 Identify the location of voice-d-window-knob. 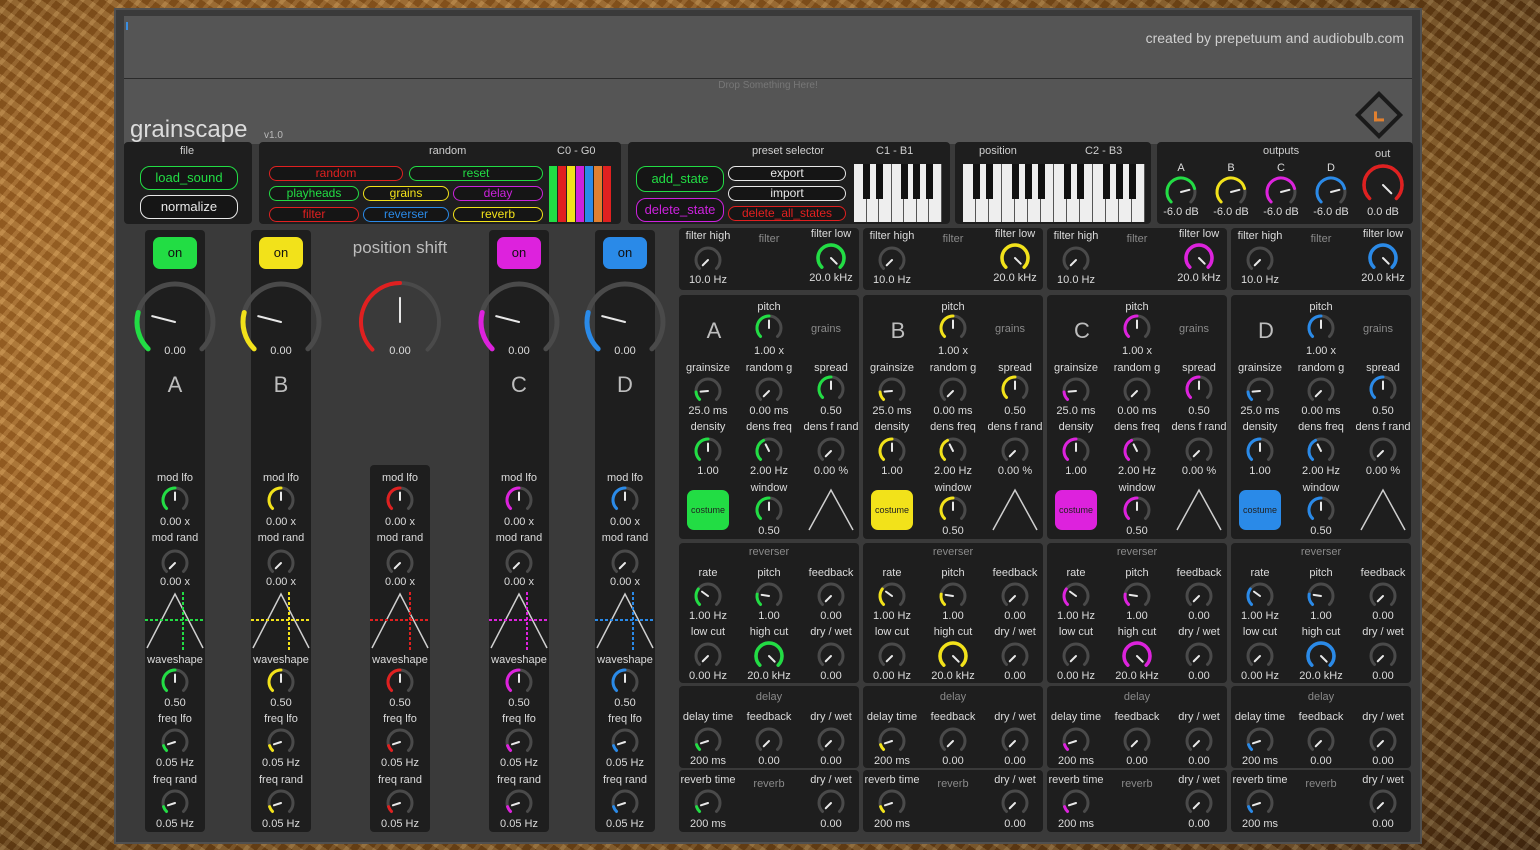
(1321, 510).